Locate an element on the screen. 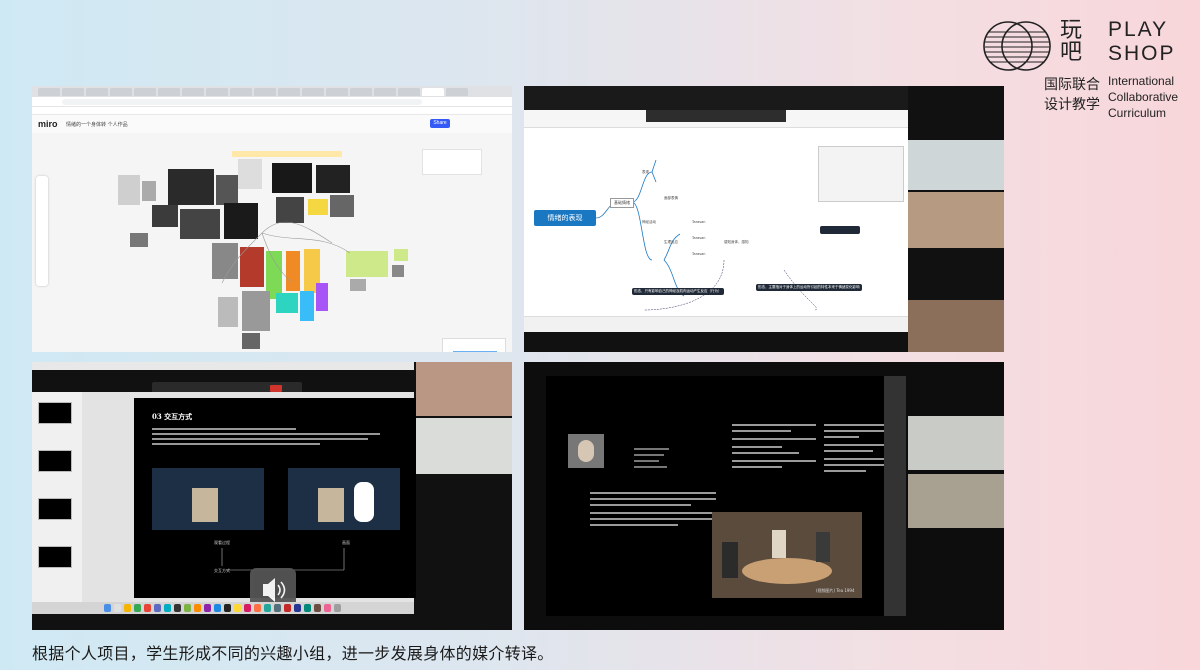 Image resolution: width=1200 pixels, height=670 pixels. logo-en-play: PLAY is located at coordinates (1138, 29).